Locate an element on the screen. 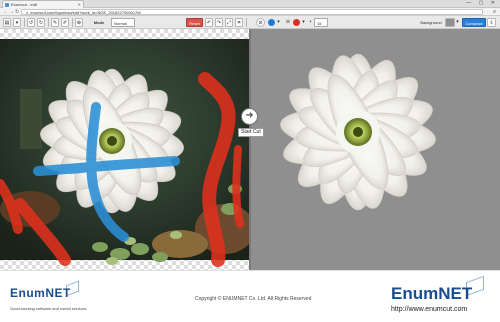 The width and height of the screenshot is (500, 322). footer-logo-left: EnumNET is located at coordinates (40, 293).